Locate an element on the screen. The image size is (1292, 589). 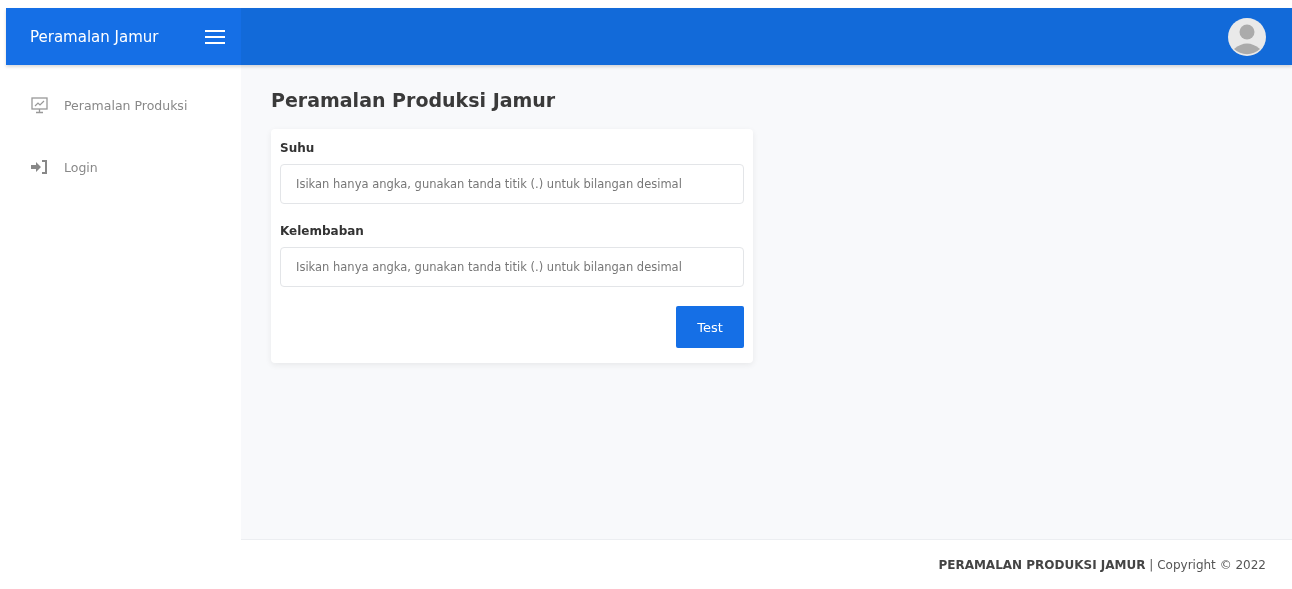
sign-in-icon is located at coordinates (39, 167).